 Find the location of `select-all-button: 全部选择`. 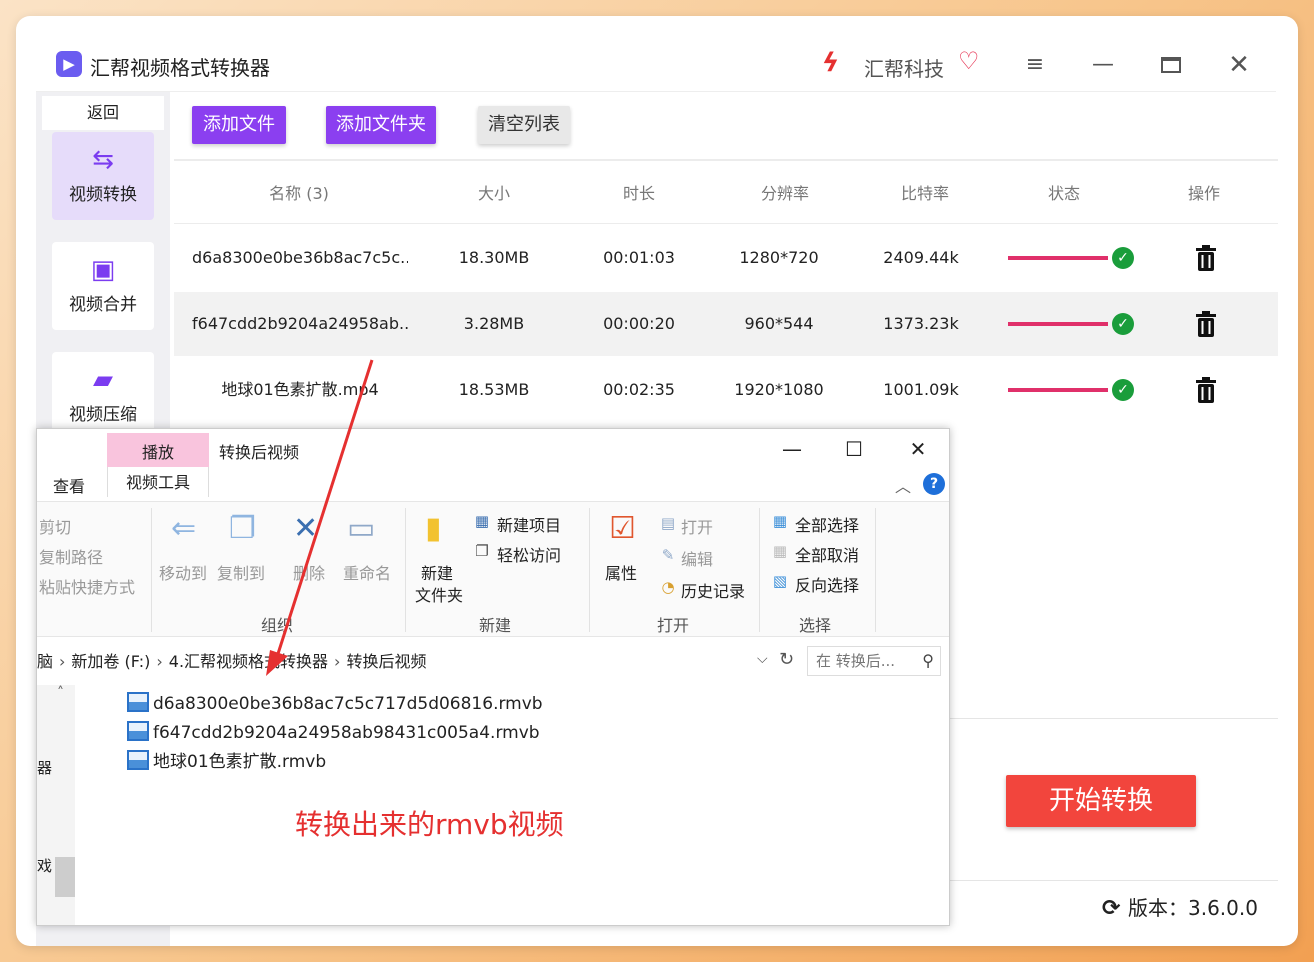

select-all-button: 全部选择 is located at coordinates (827, 524).